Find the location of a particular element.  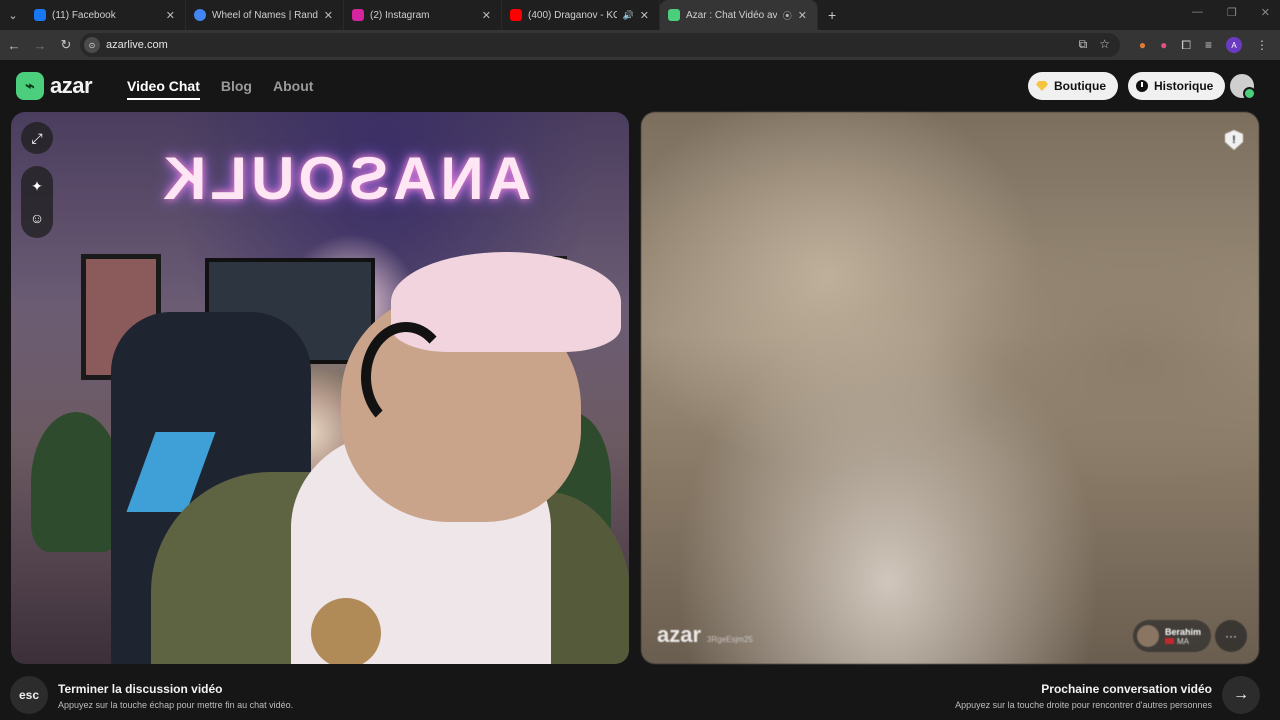

tab-facebook: (11) Facebook ✕ is located at coordinates (106, 15).